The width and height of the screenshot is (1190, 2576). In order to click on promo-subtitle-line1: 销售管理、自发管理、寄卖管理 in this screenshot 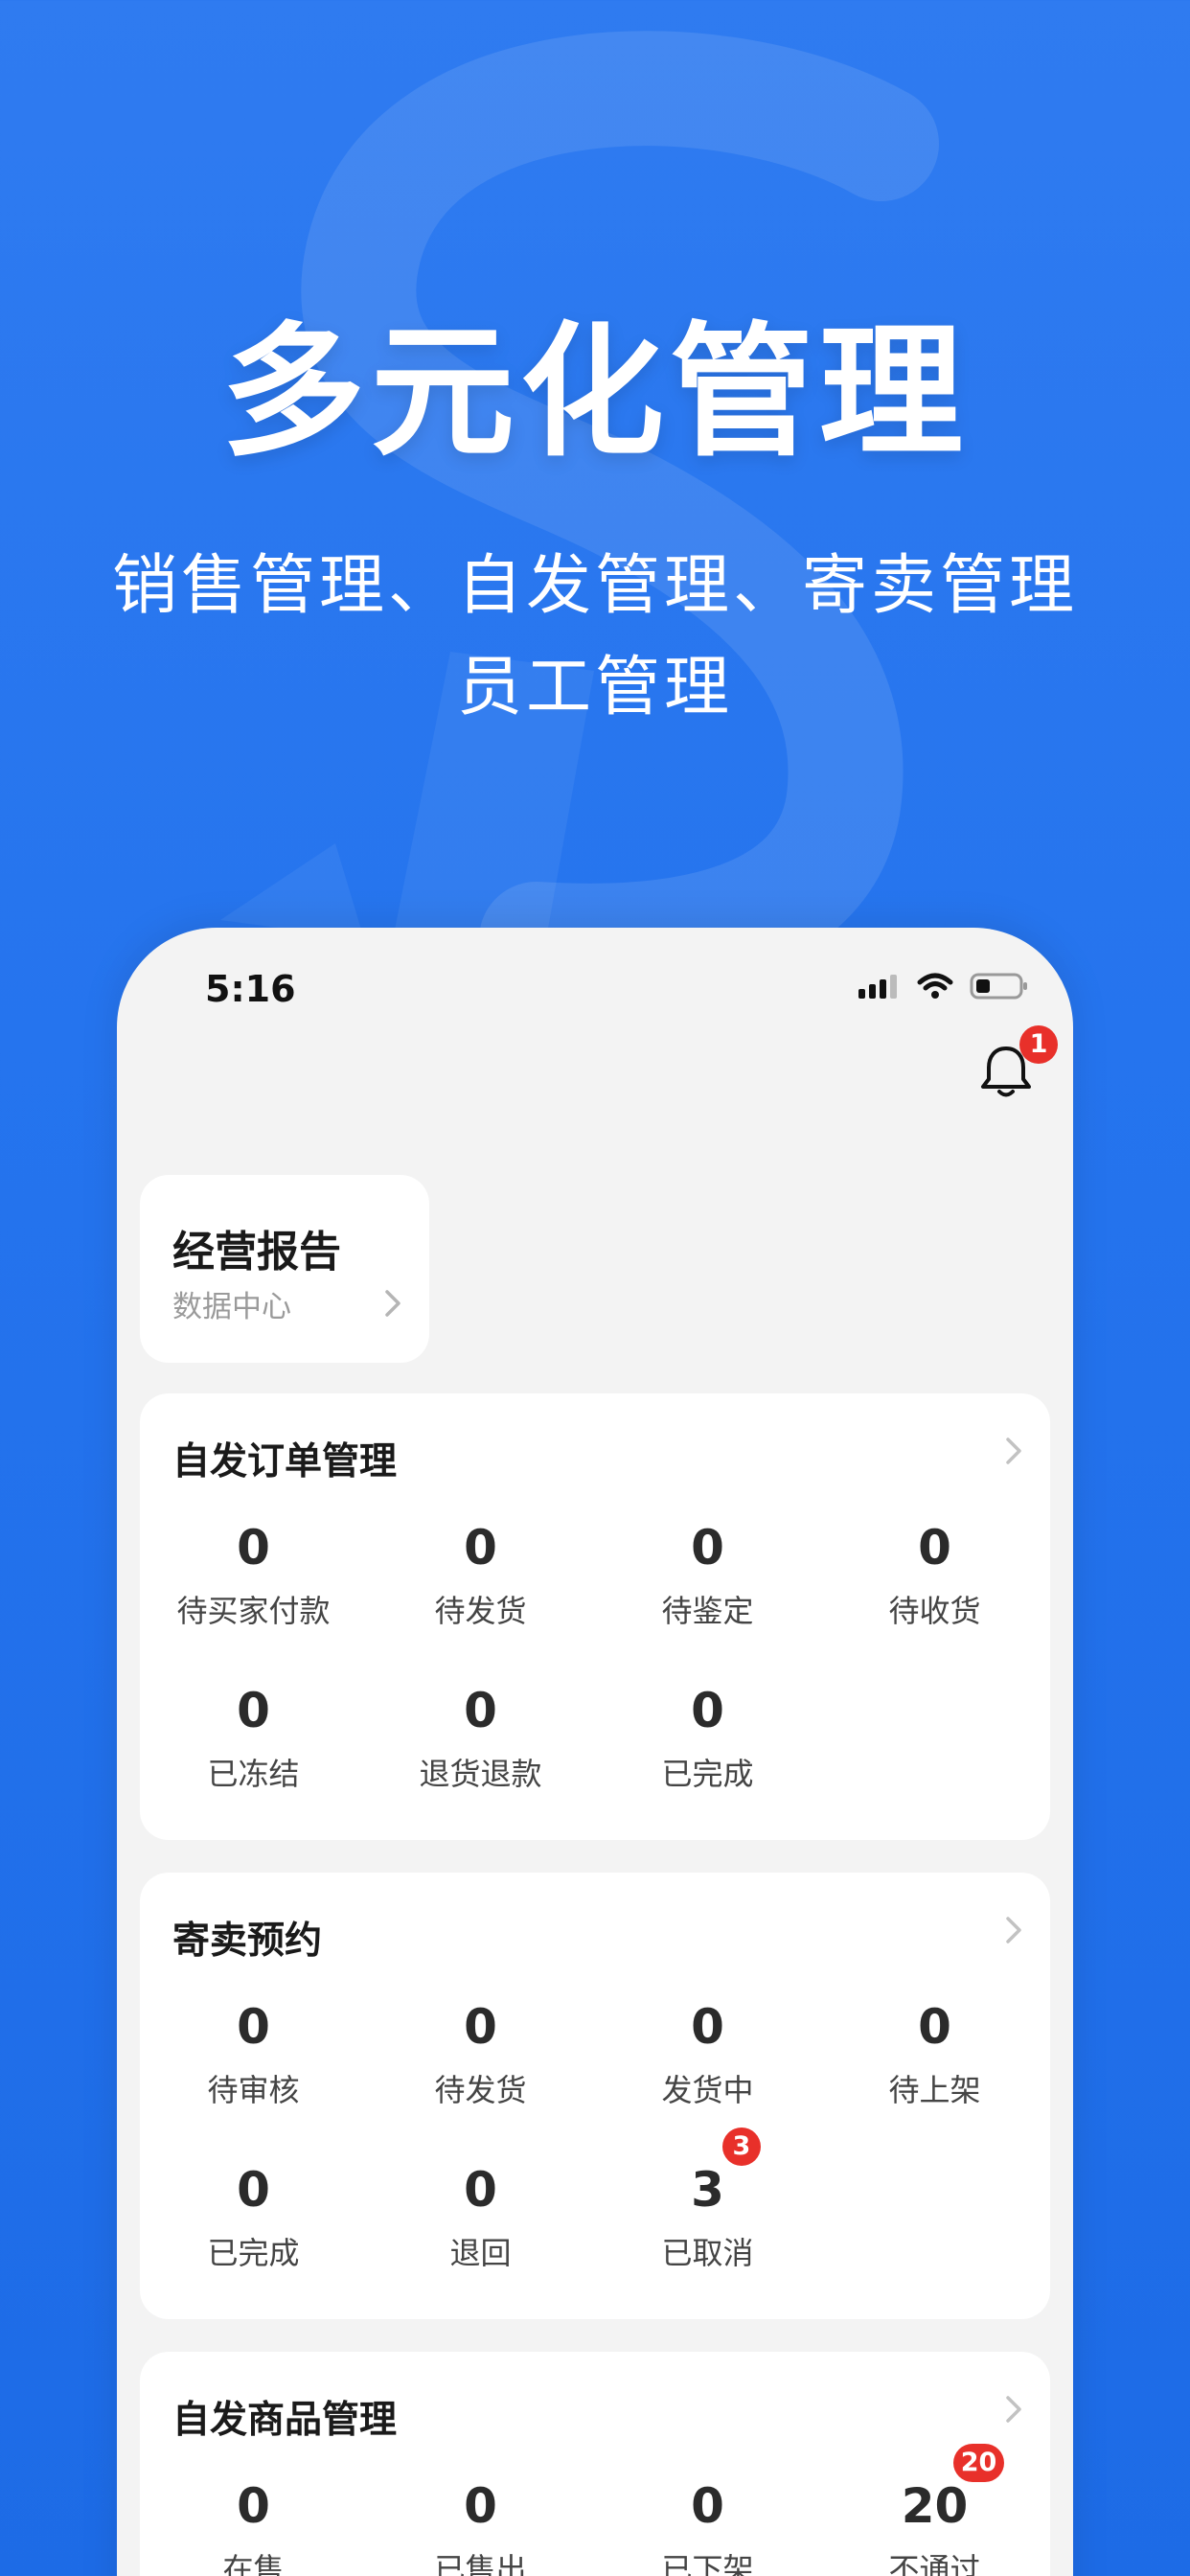, I will do `click(594, 586)`.